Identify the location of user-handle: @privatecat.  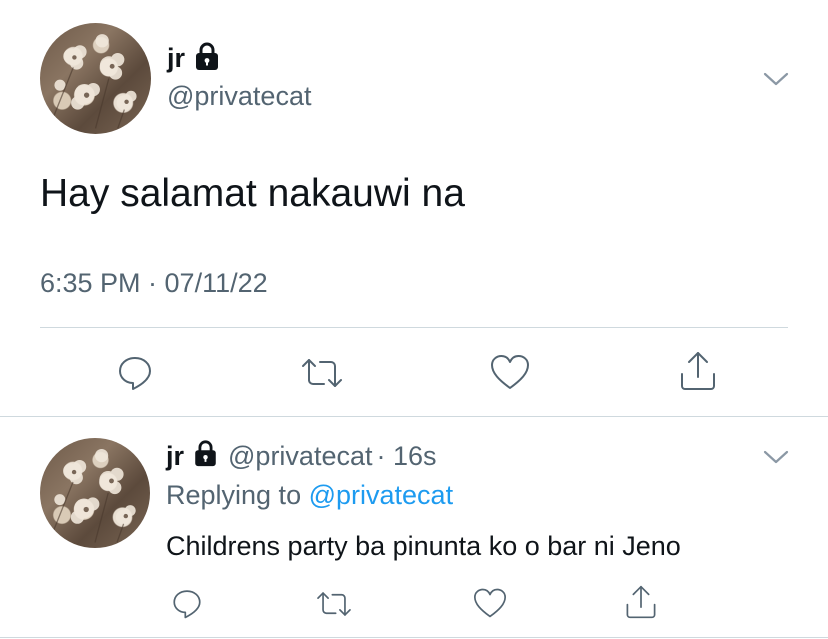
(239, 96).